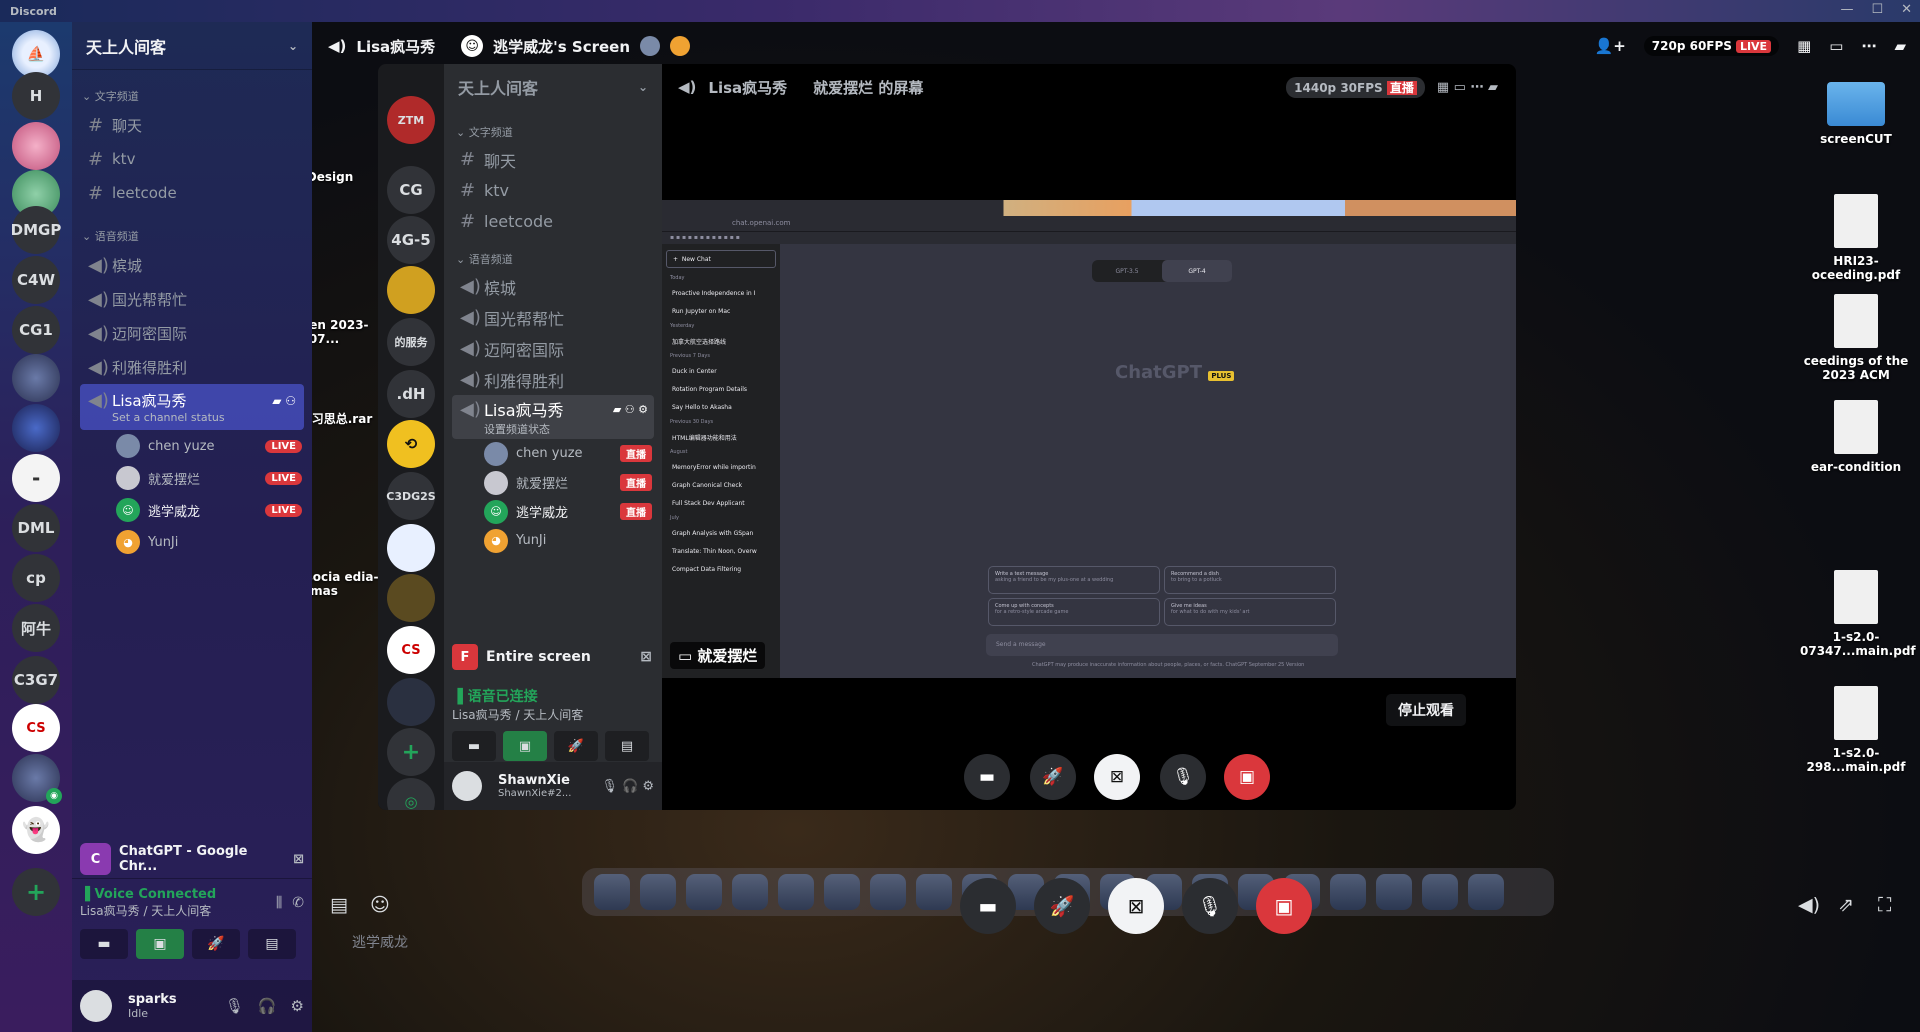 Image resolution: width=1920 pixels, height=1032 pixels. Describe the element at coordinates (339, 905) in the screenshot. I see `soundboard-icon: ▤` at that location.